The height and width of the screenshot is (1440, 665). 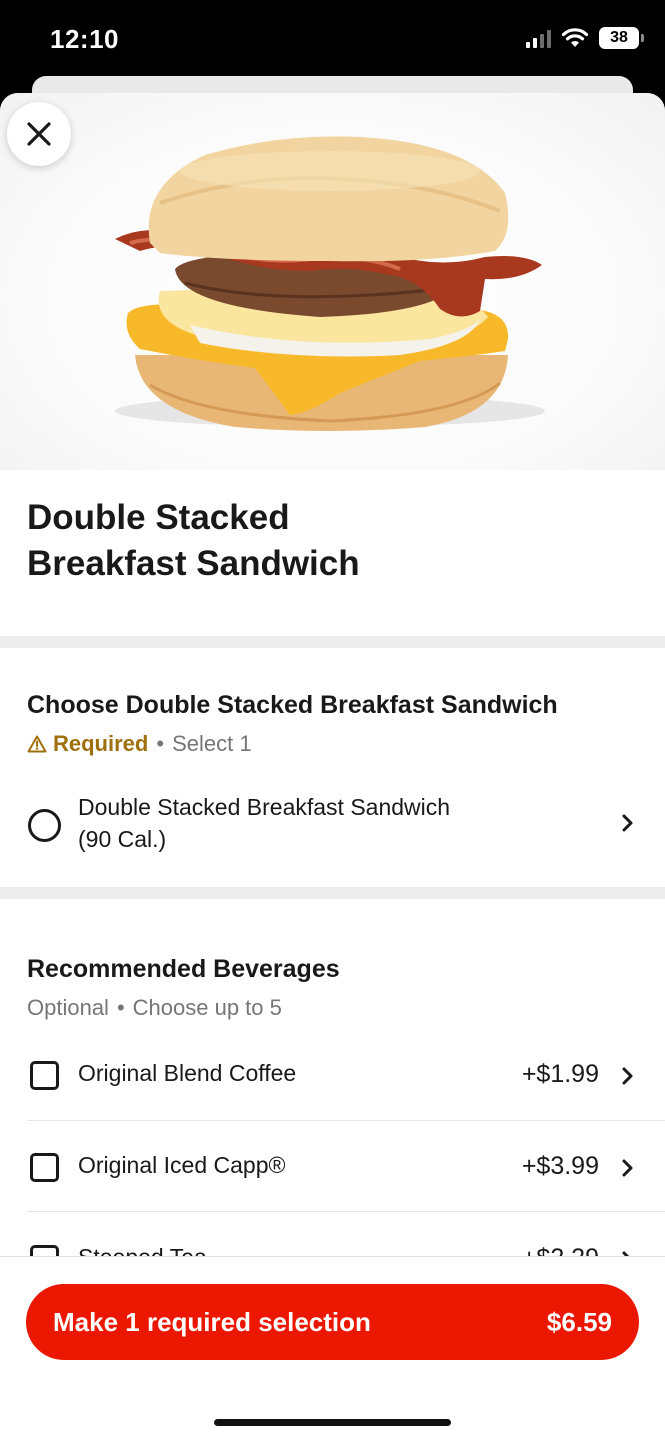 What do you see at coordinates (327, 541) in the screenshot?
I see `item-title: Double Stacked Breakfast Sandwich` at bounding box center [327, 541].